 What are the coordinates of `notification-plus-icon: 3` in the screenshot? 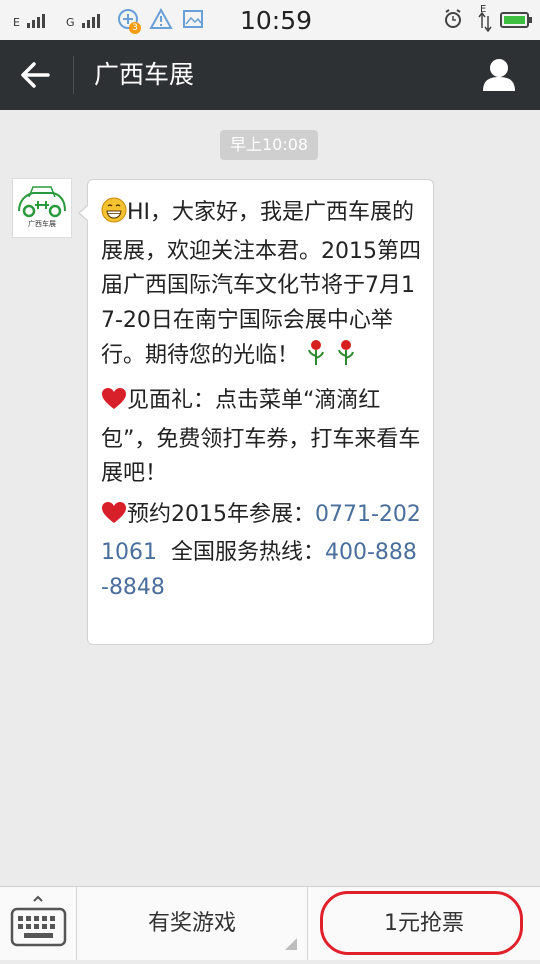 It's located at (129, 22).